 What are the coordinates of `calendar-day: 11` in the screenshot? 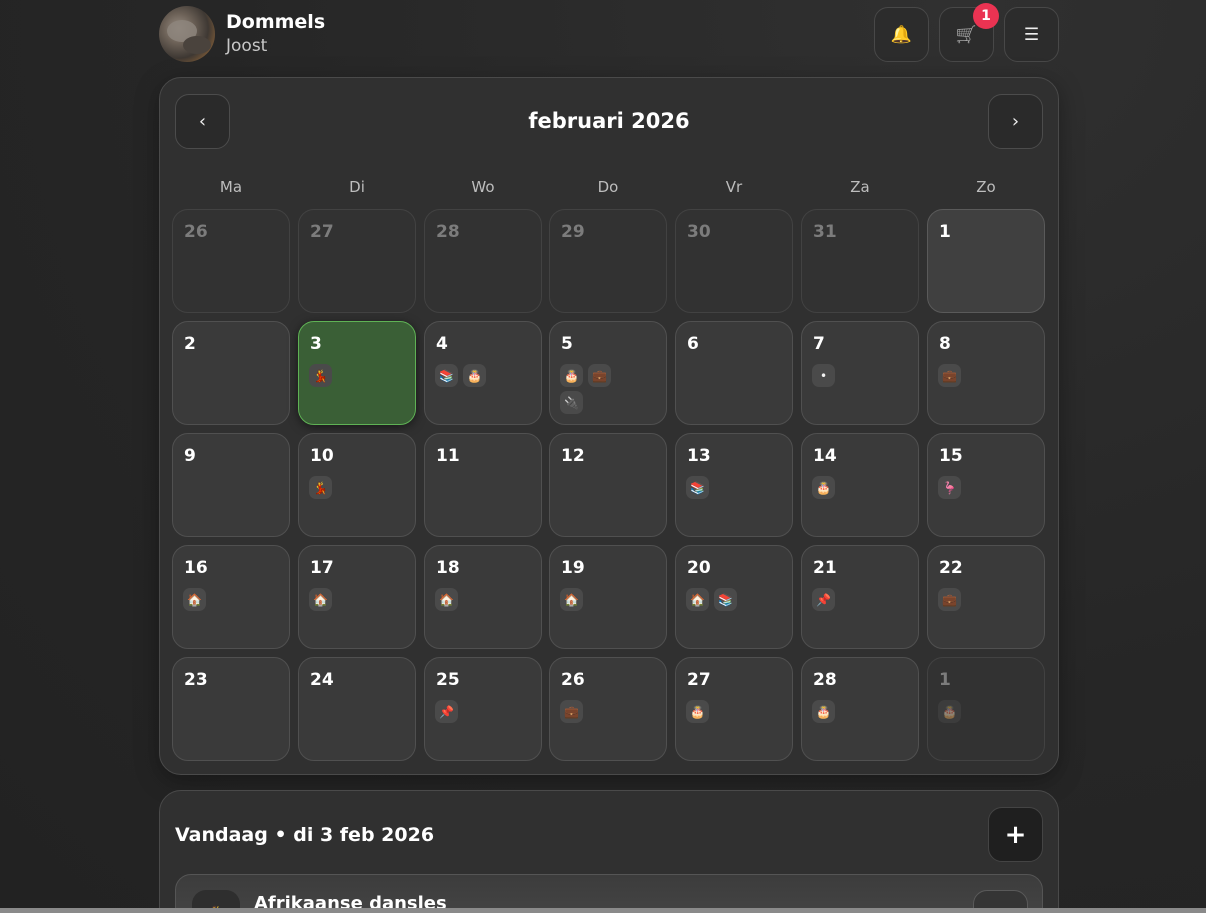 It's located at (483, 485).